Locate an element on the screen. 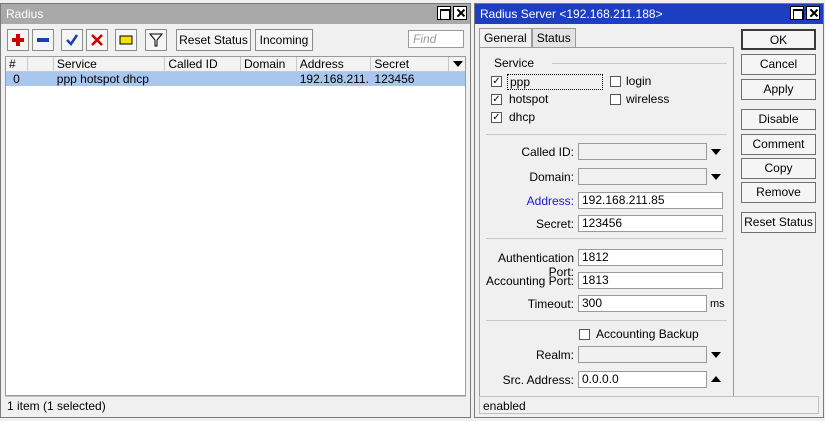 This screenshot has width=825, height=421. tab-status: Status is located at coordinates (553, 37).